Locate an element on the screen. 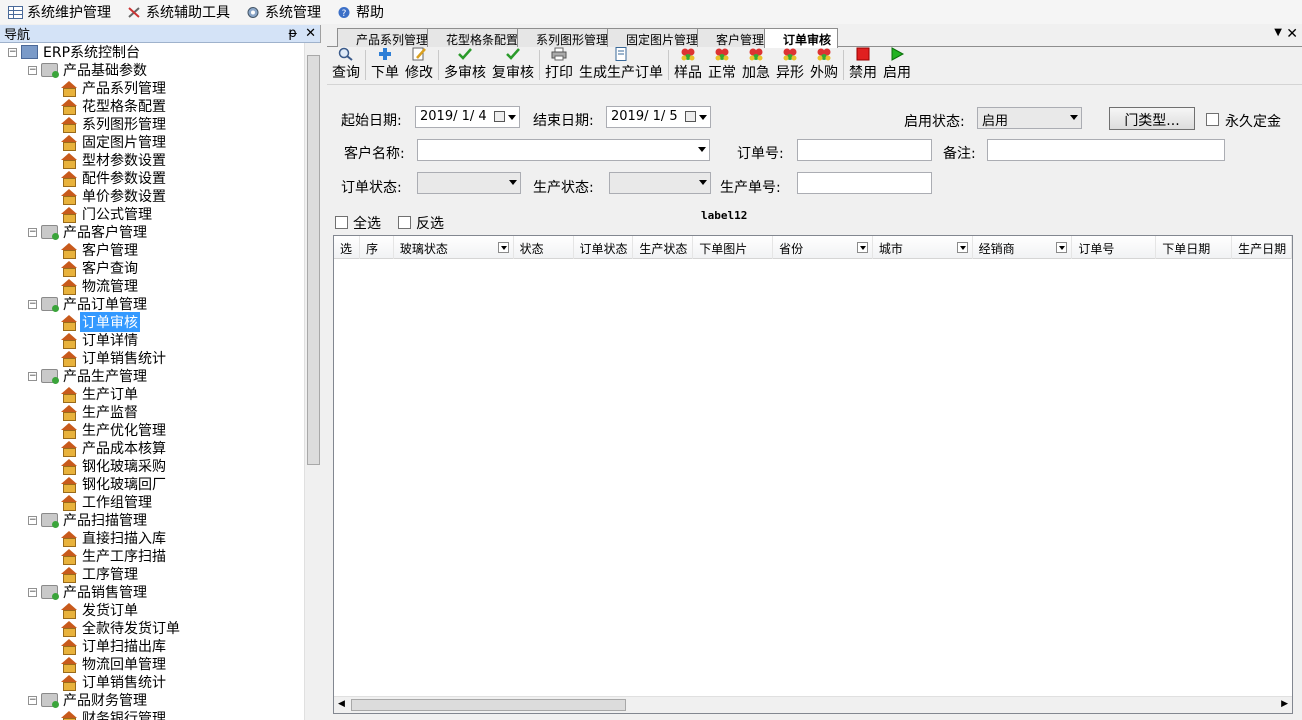 The image size is (1302, 720). tree-item: 工序管理 is located at coordinates (100, 574).